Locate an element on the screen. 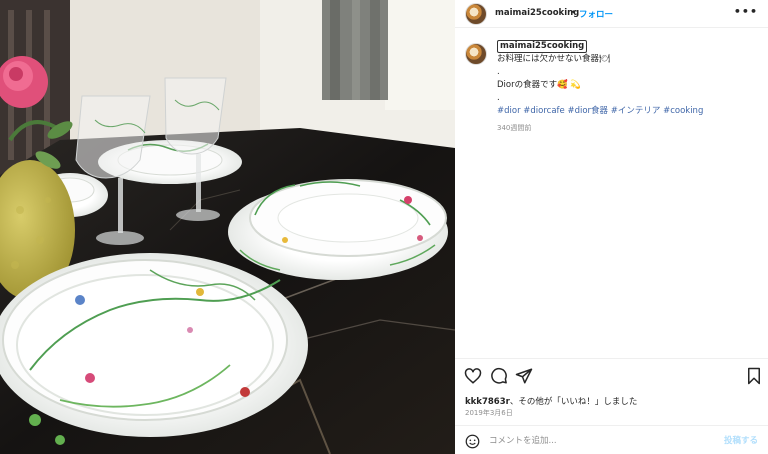 The image size is (768, 454). post-actions: kkk7863r、その他が「いいね！」しました 2019年3月6日 is located at coordinates (611, 389).